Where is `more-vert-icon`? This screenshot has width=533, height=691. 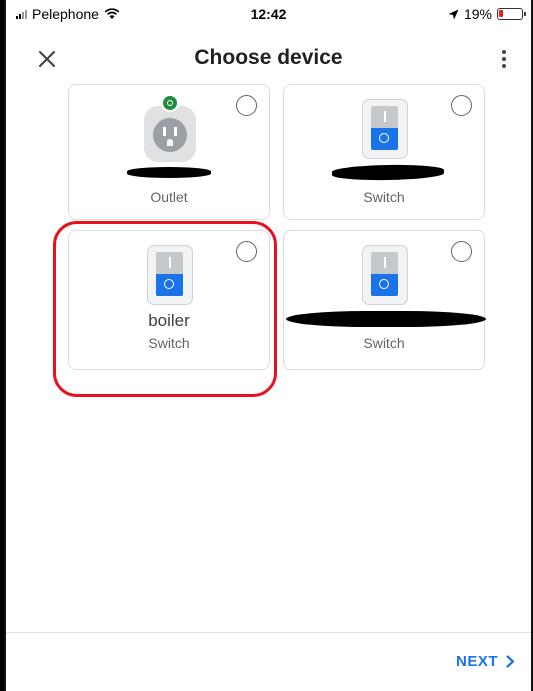 more-vert-icon is located at coordinates (504, 52).